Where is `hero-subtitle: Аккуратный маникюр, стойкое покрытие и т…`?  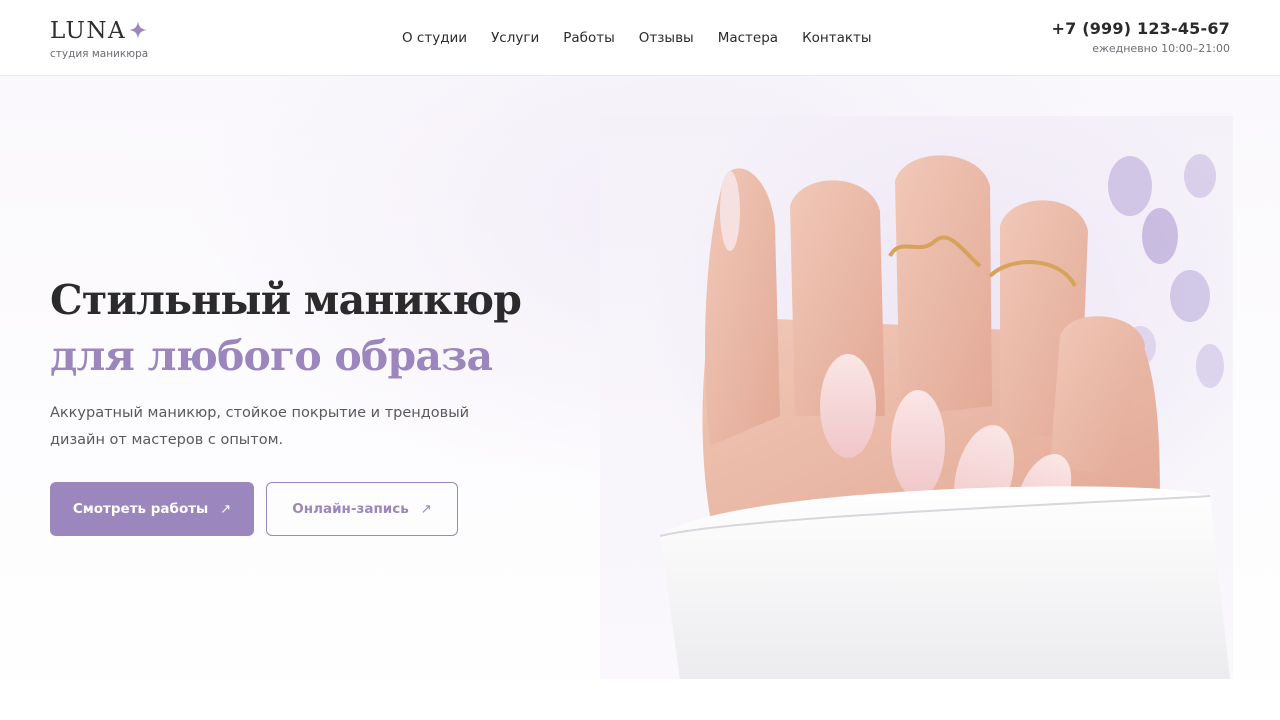
hero-subtitle: Аккуратный маникюр, стойкое покрытие и т… is located at coordinates (260, 426).